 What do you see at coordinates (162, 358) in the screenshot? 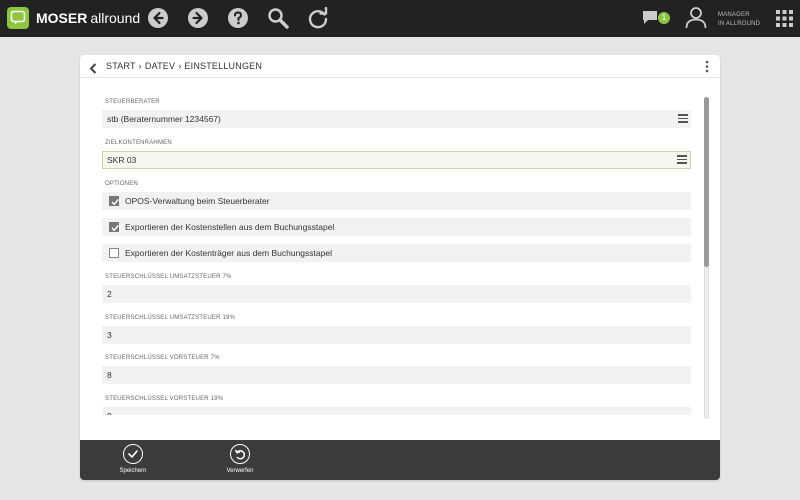
I see `vst7-label: STEUERSCHLÜSSEL VORSTEUER 7%` at bounding box center [162, 358].